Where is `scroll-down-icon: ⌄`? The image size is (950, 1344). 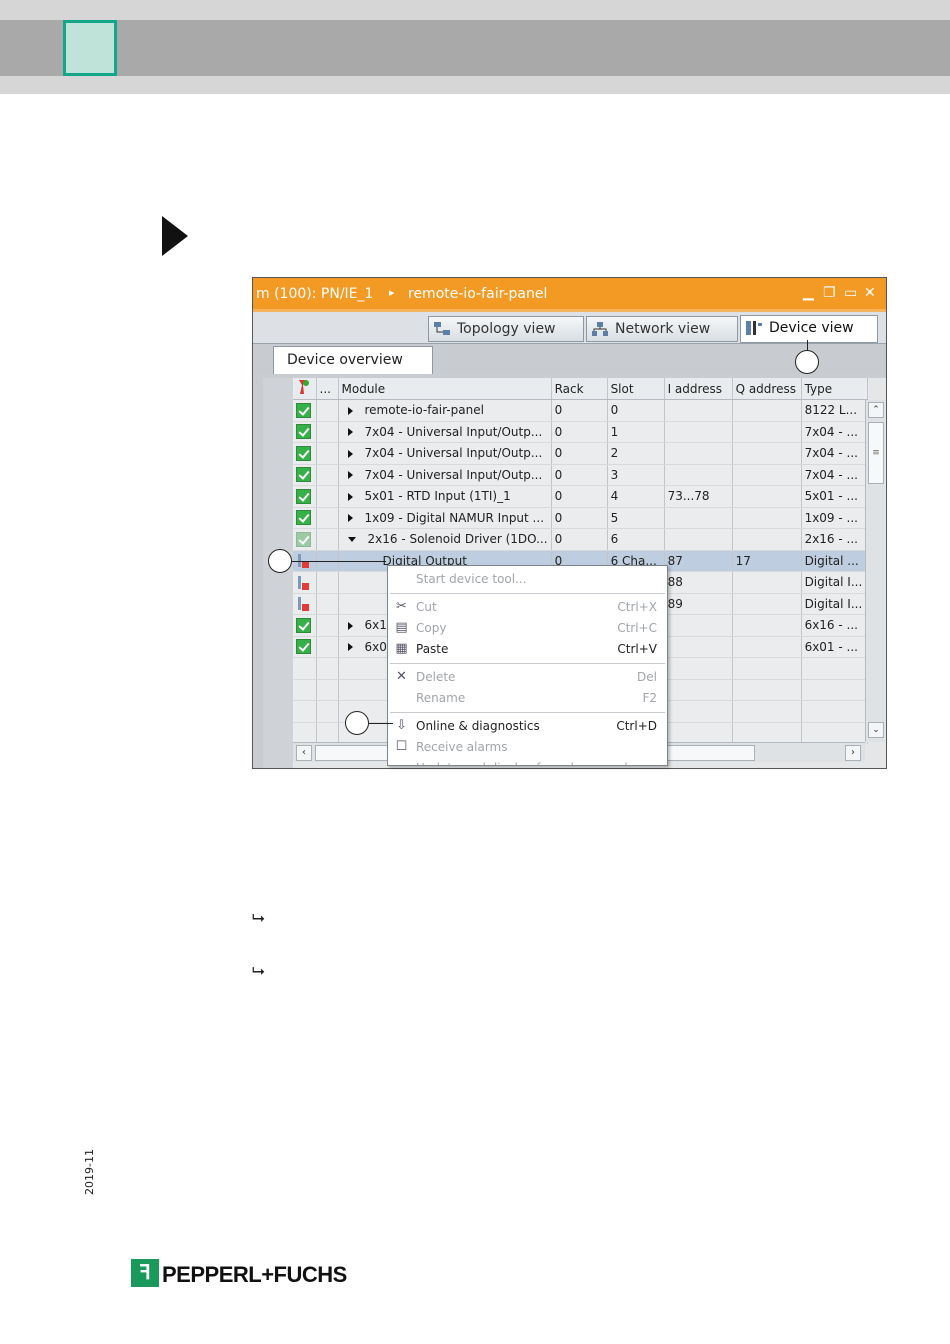
scroll-down-icon: ⌄ is located at coordinates (876, 730).